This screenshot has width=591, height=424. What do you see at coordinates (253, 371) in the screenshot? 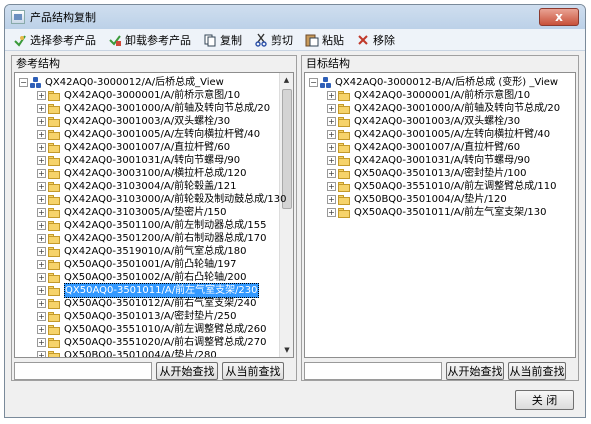
I see `reference-find-from-current-button: 从当前查找` at bounding box center [253, 371].